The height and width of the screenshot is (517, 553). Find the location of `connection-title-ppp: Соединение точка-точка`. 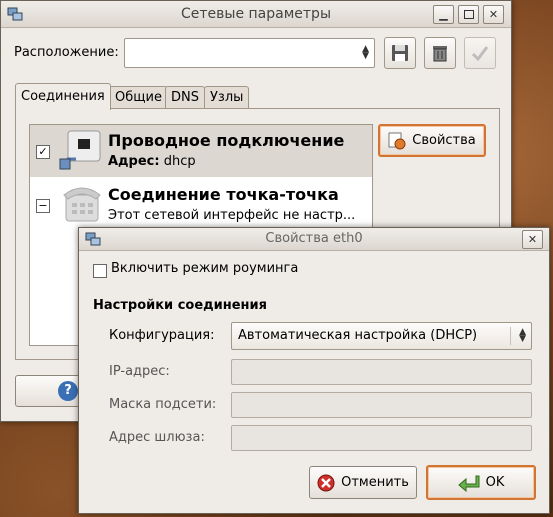

connection-title-ppp: Соединение точка-точка is located at coordinates (223, 194).